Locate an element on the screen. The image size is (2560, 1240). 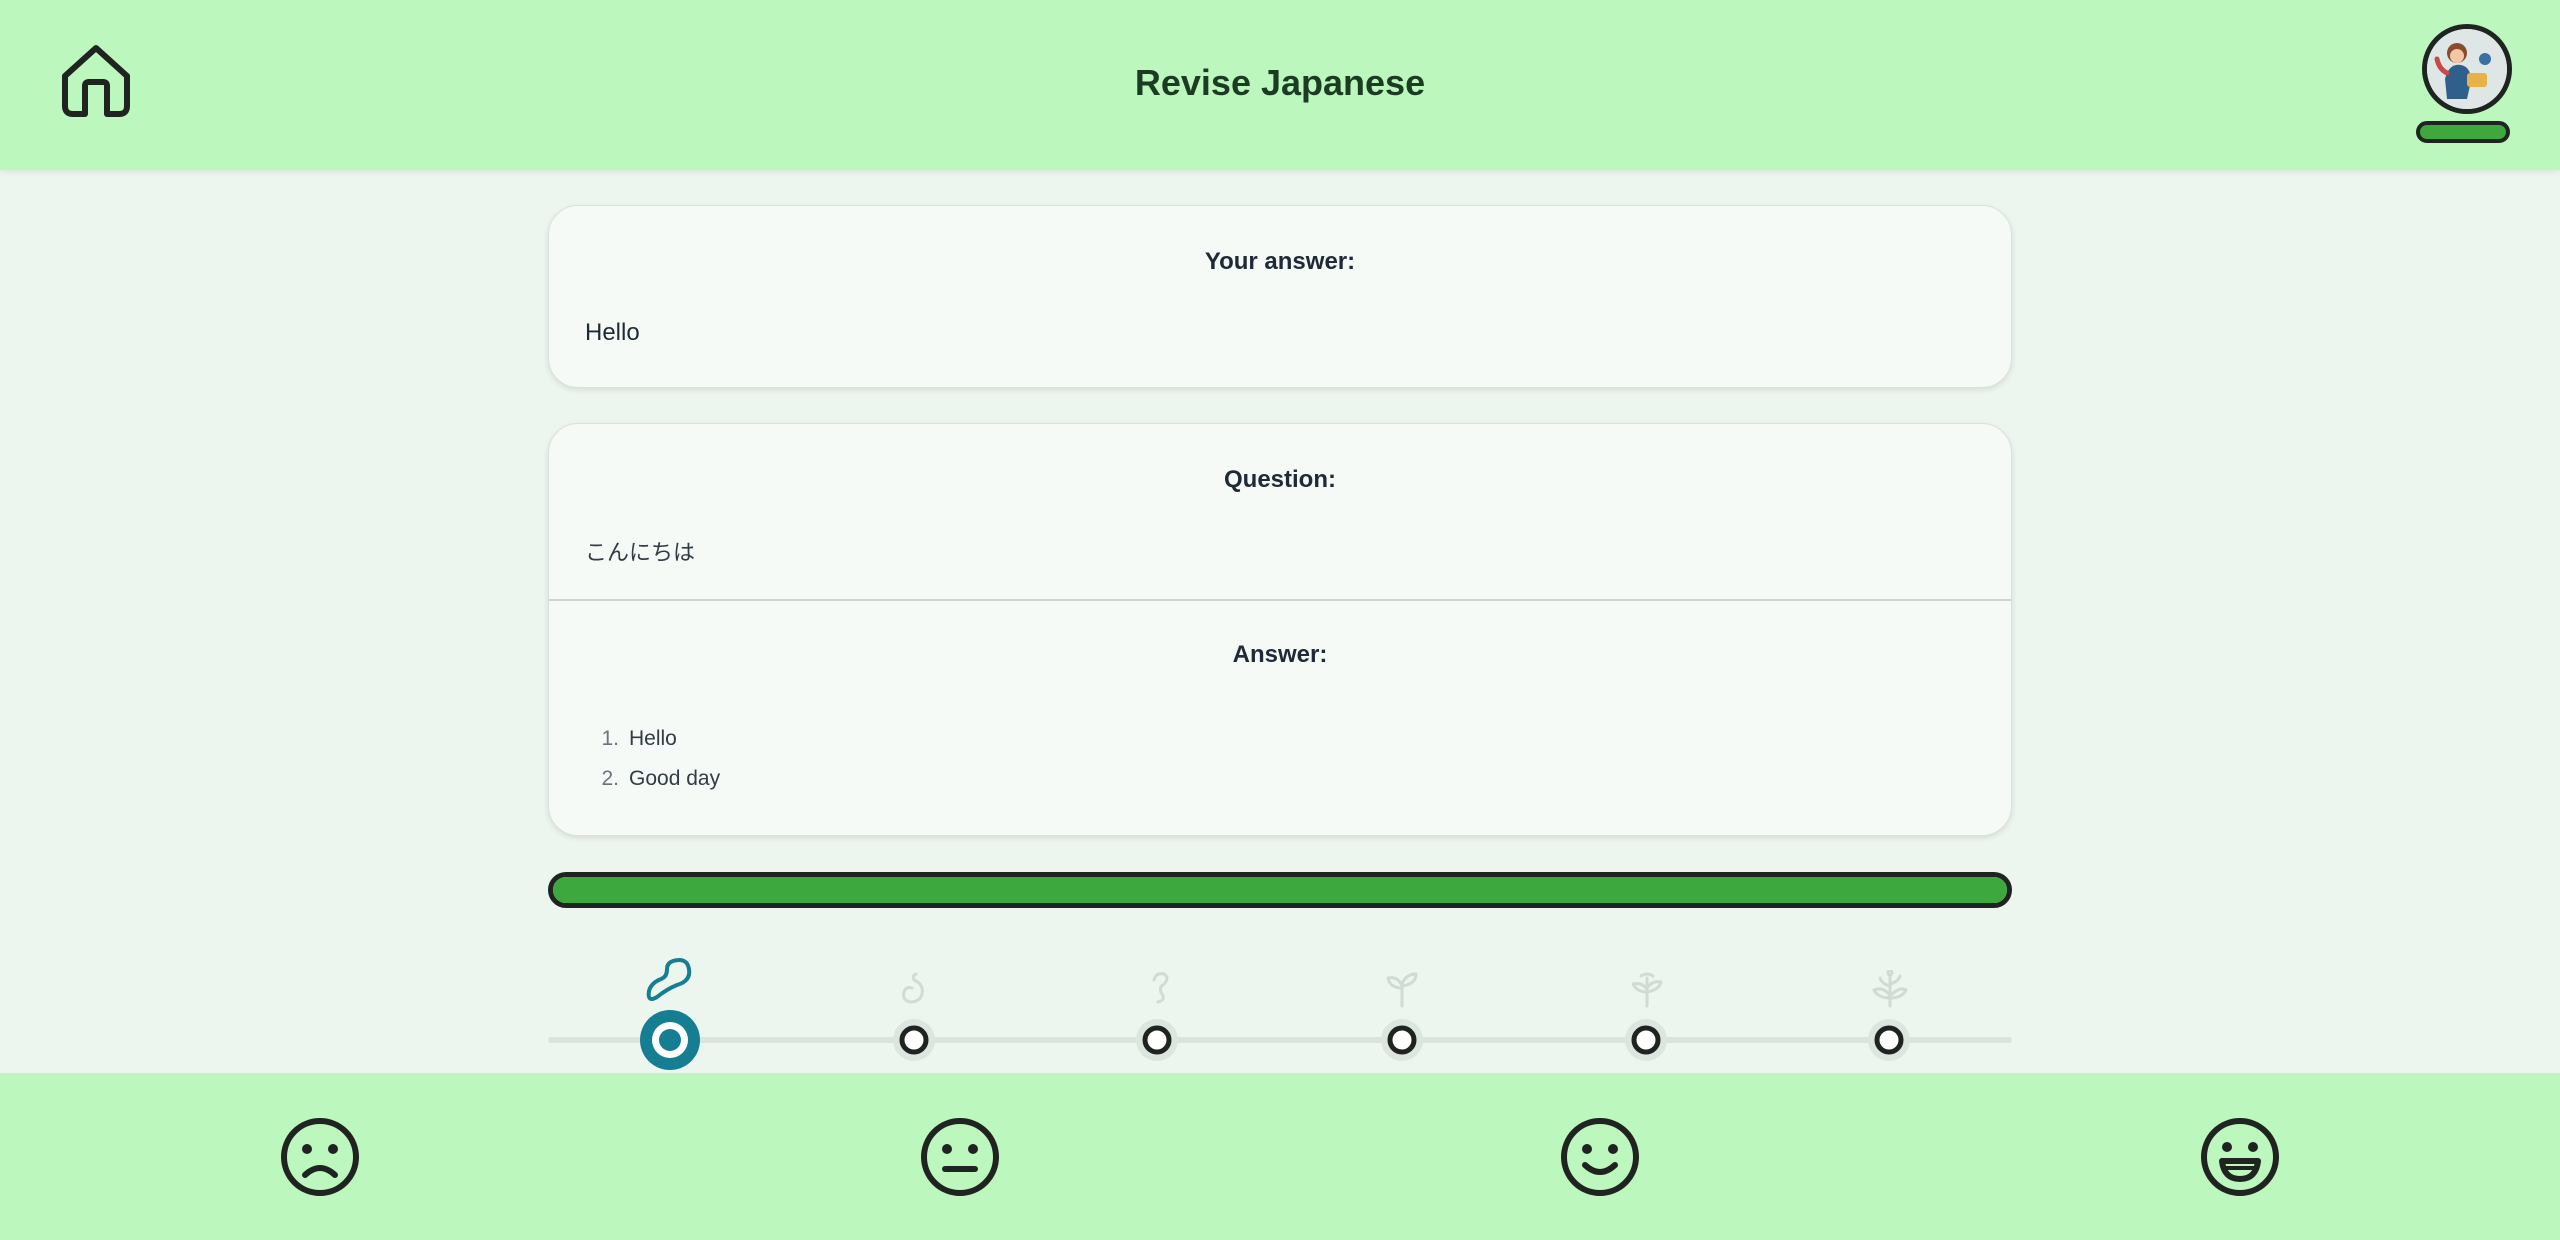
sad-face-icon is located at coordinates (320, 1157).